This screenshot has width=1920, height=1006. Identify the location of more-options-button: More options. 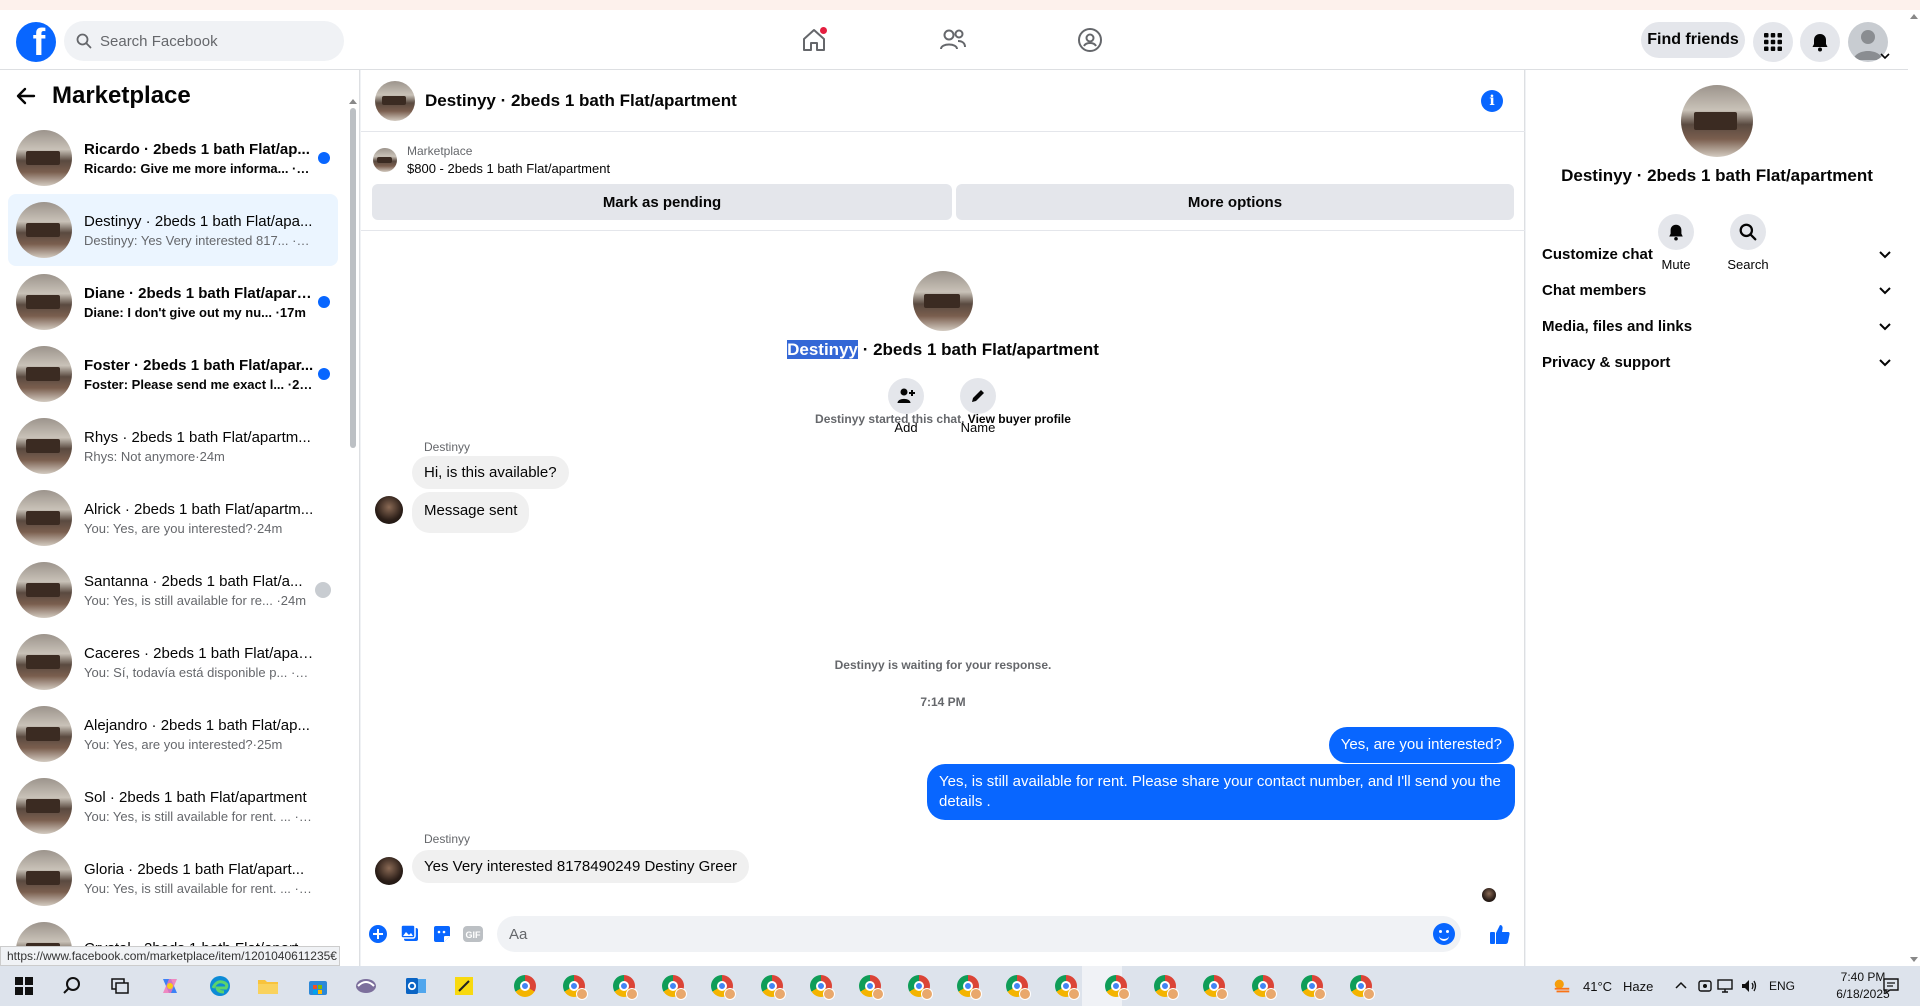
(1235, 202).